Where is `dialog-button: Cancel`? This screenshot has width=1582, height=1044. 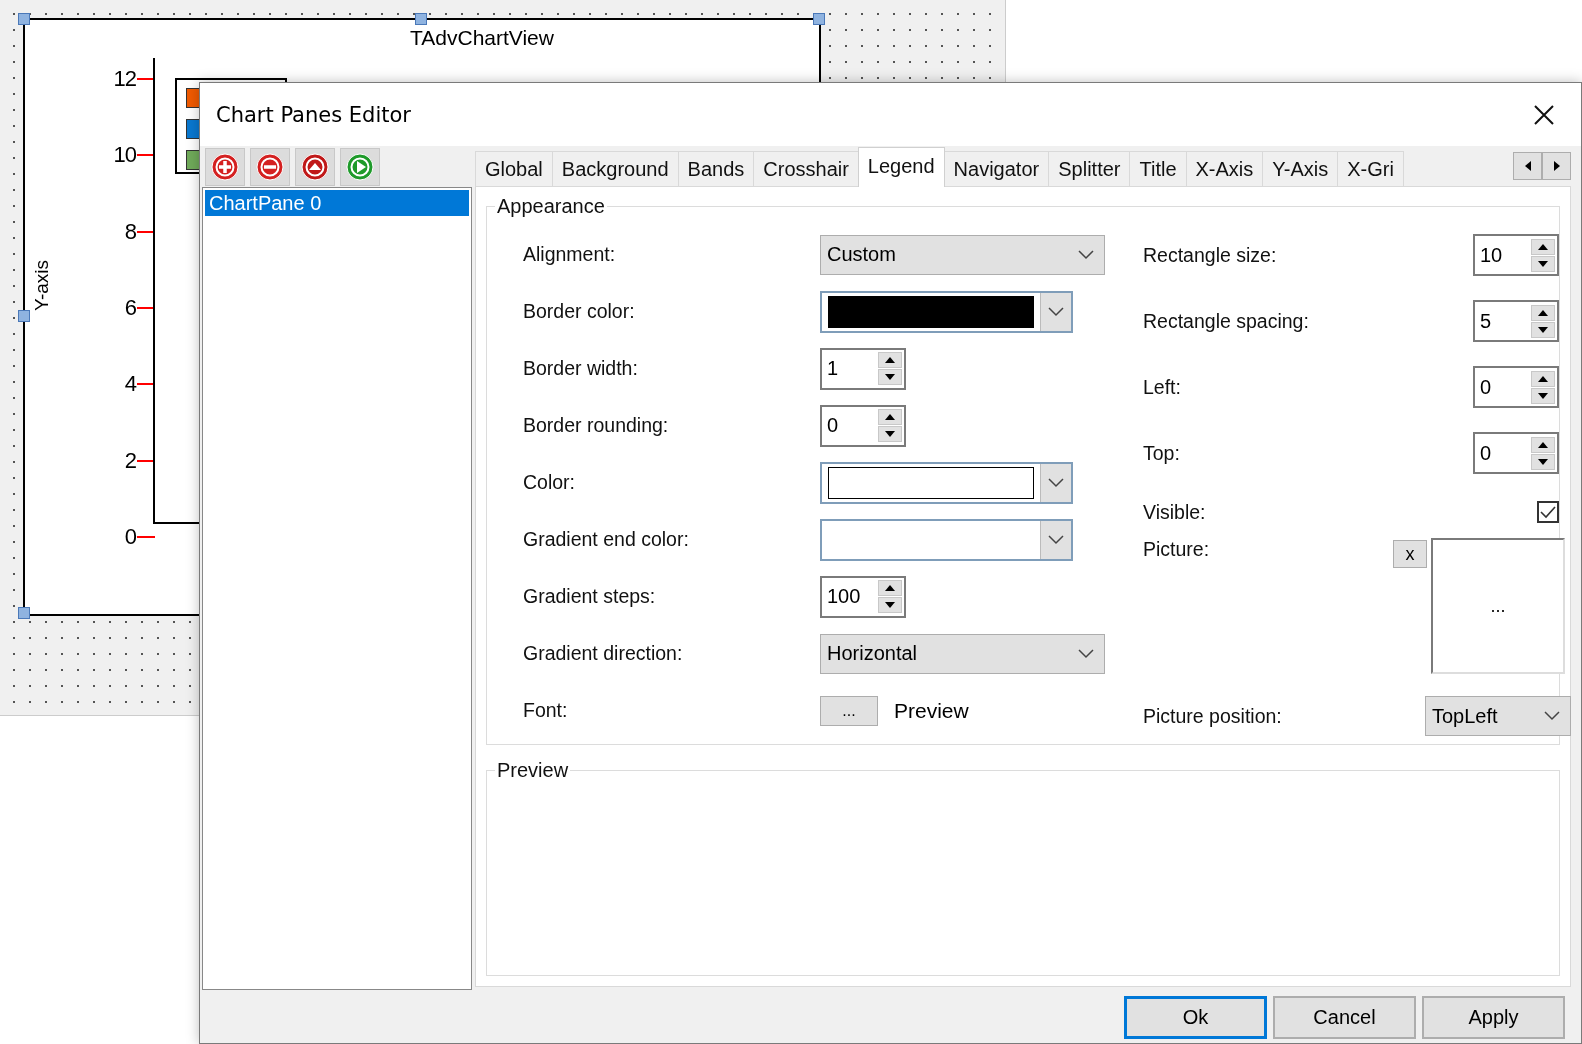
dialog-button: Cancel is located at coordinates (1344, 1017).